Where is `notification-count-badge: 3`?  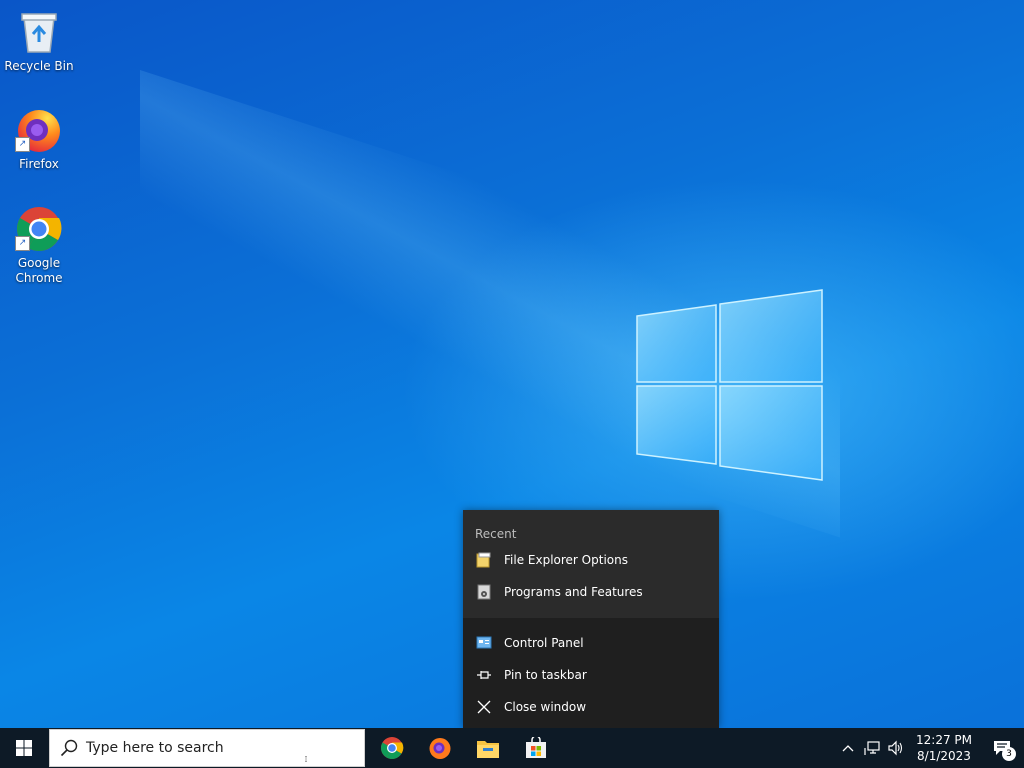
notification-count-badge: 3 is located at coordinates (1009, 754).